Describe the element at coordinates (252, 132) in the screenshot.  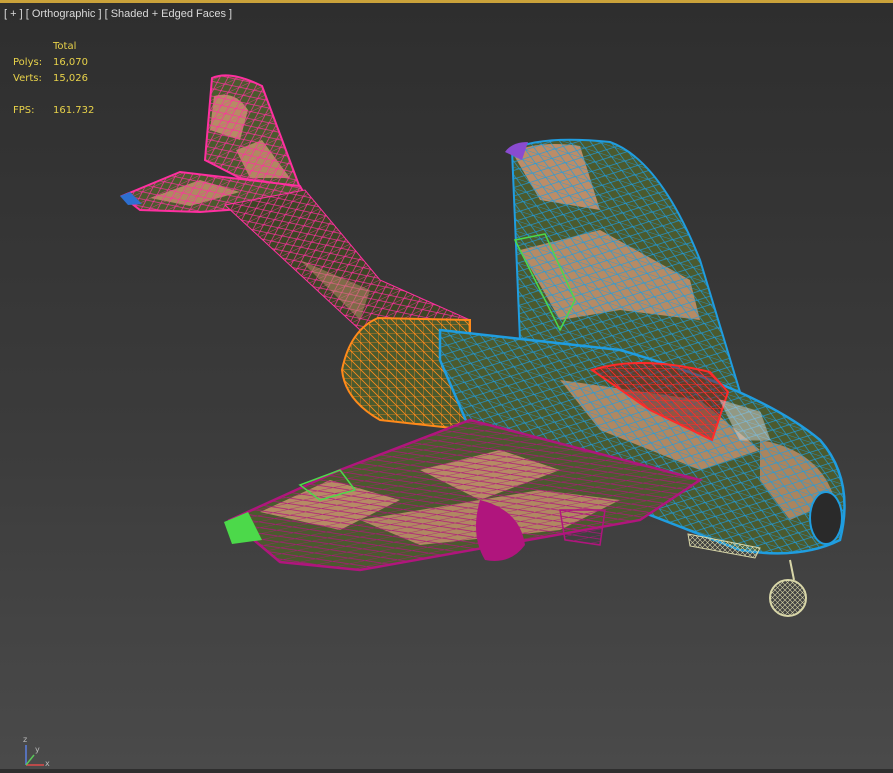
I see `tail-fin` at that location.